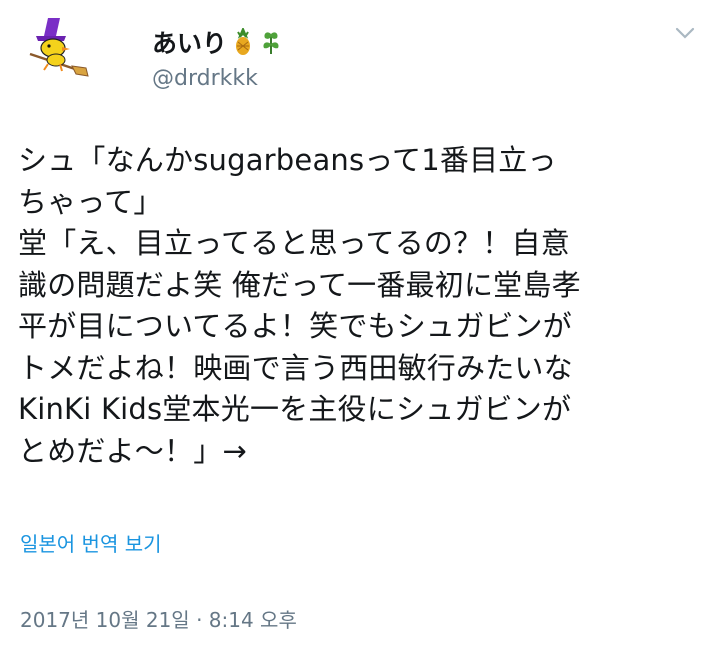  I want to click on avatar, so click(58, 46).